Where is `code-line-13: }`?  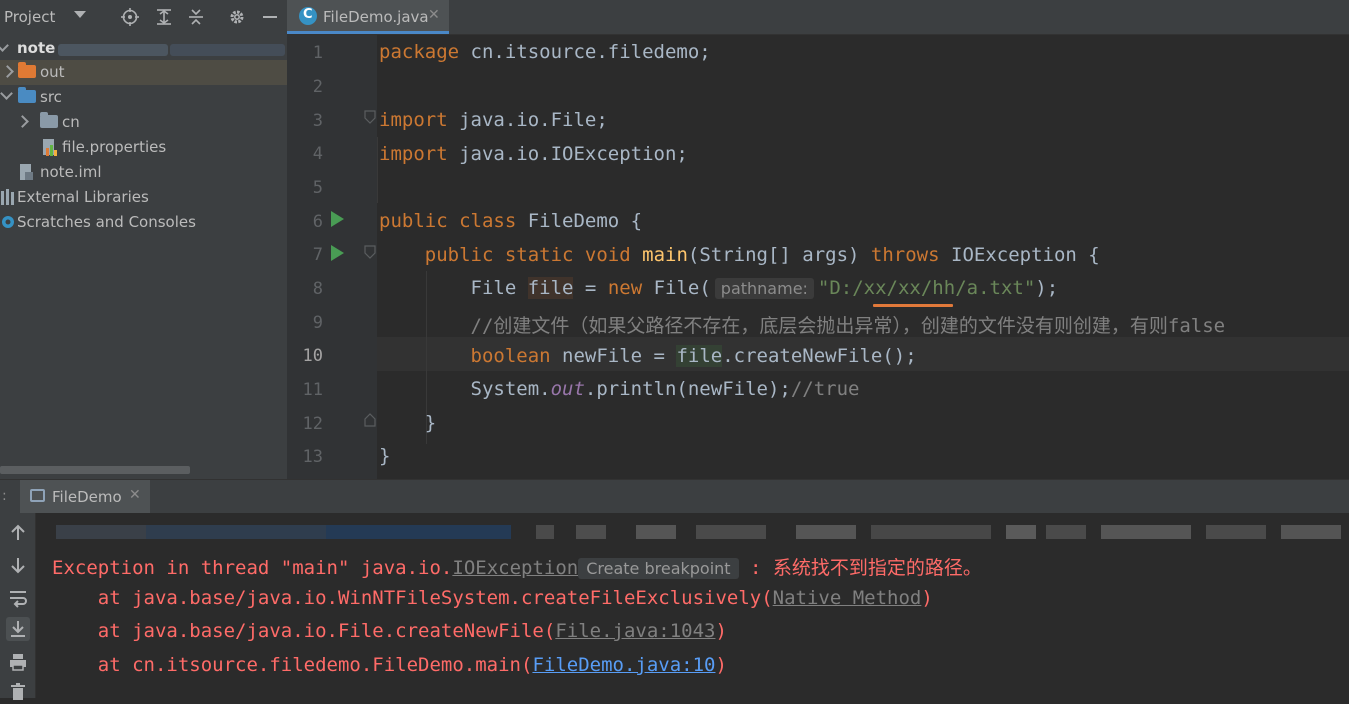
code-line-13: } is located at coordinates (385, 456).